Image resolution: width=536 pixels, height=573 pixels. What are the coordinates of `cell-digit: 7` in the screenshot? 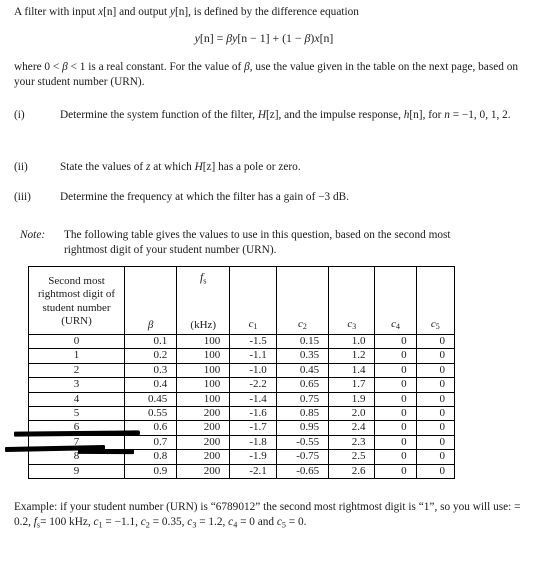 It's located at (76, 442).